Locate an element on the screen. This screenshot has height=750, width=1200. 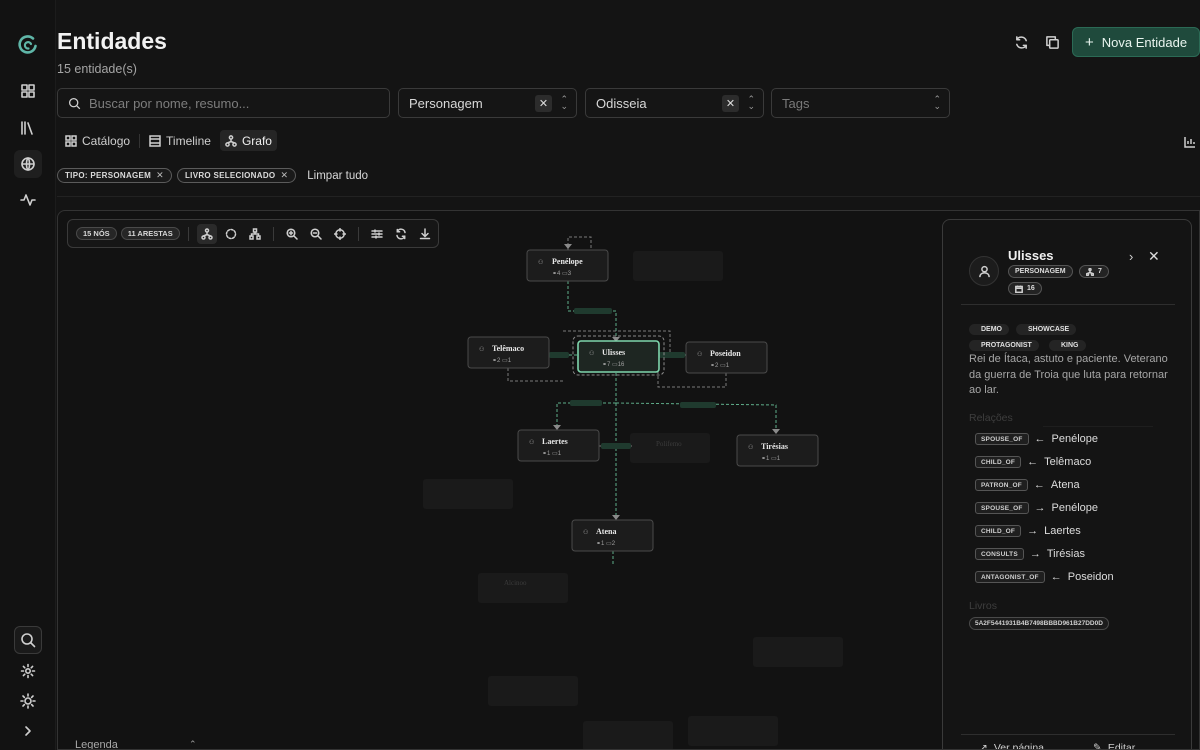
sidebar-item-activity is located at coordinates (28, 200).